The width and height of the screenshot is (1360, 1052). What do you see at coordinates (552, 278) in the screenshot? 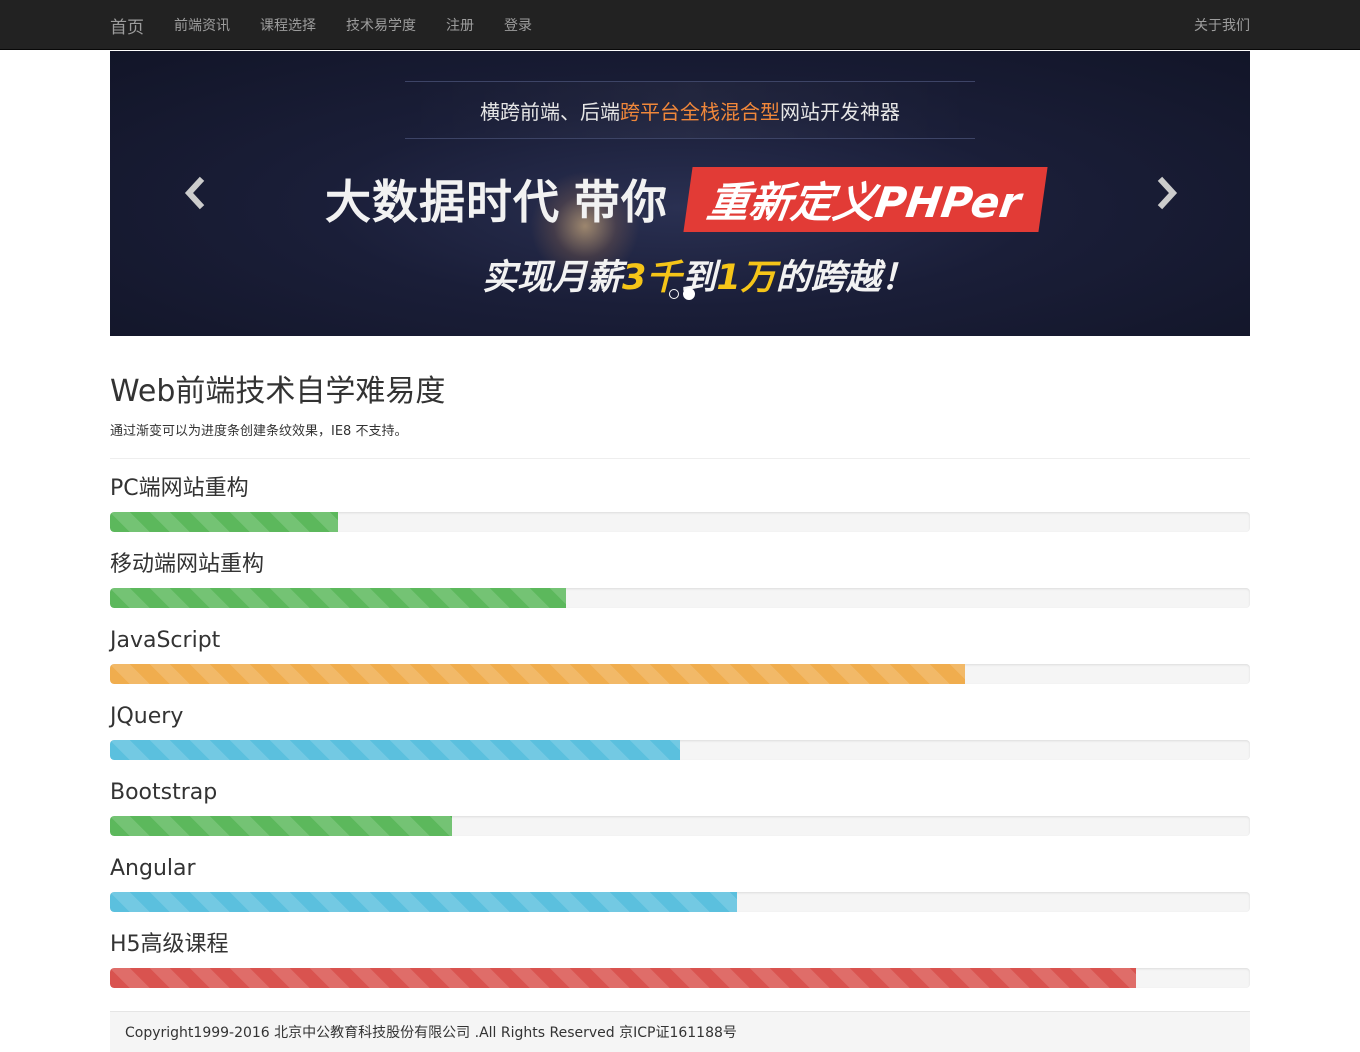
I see `subline-prefix: 实现月薪` at bounding box center [552, 278].